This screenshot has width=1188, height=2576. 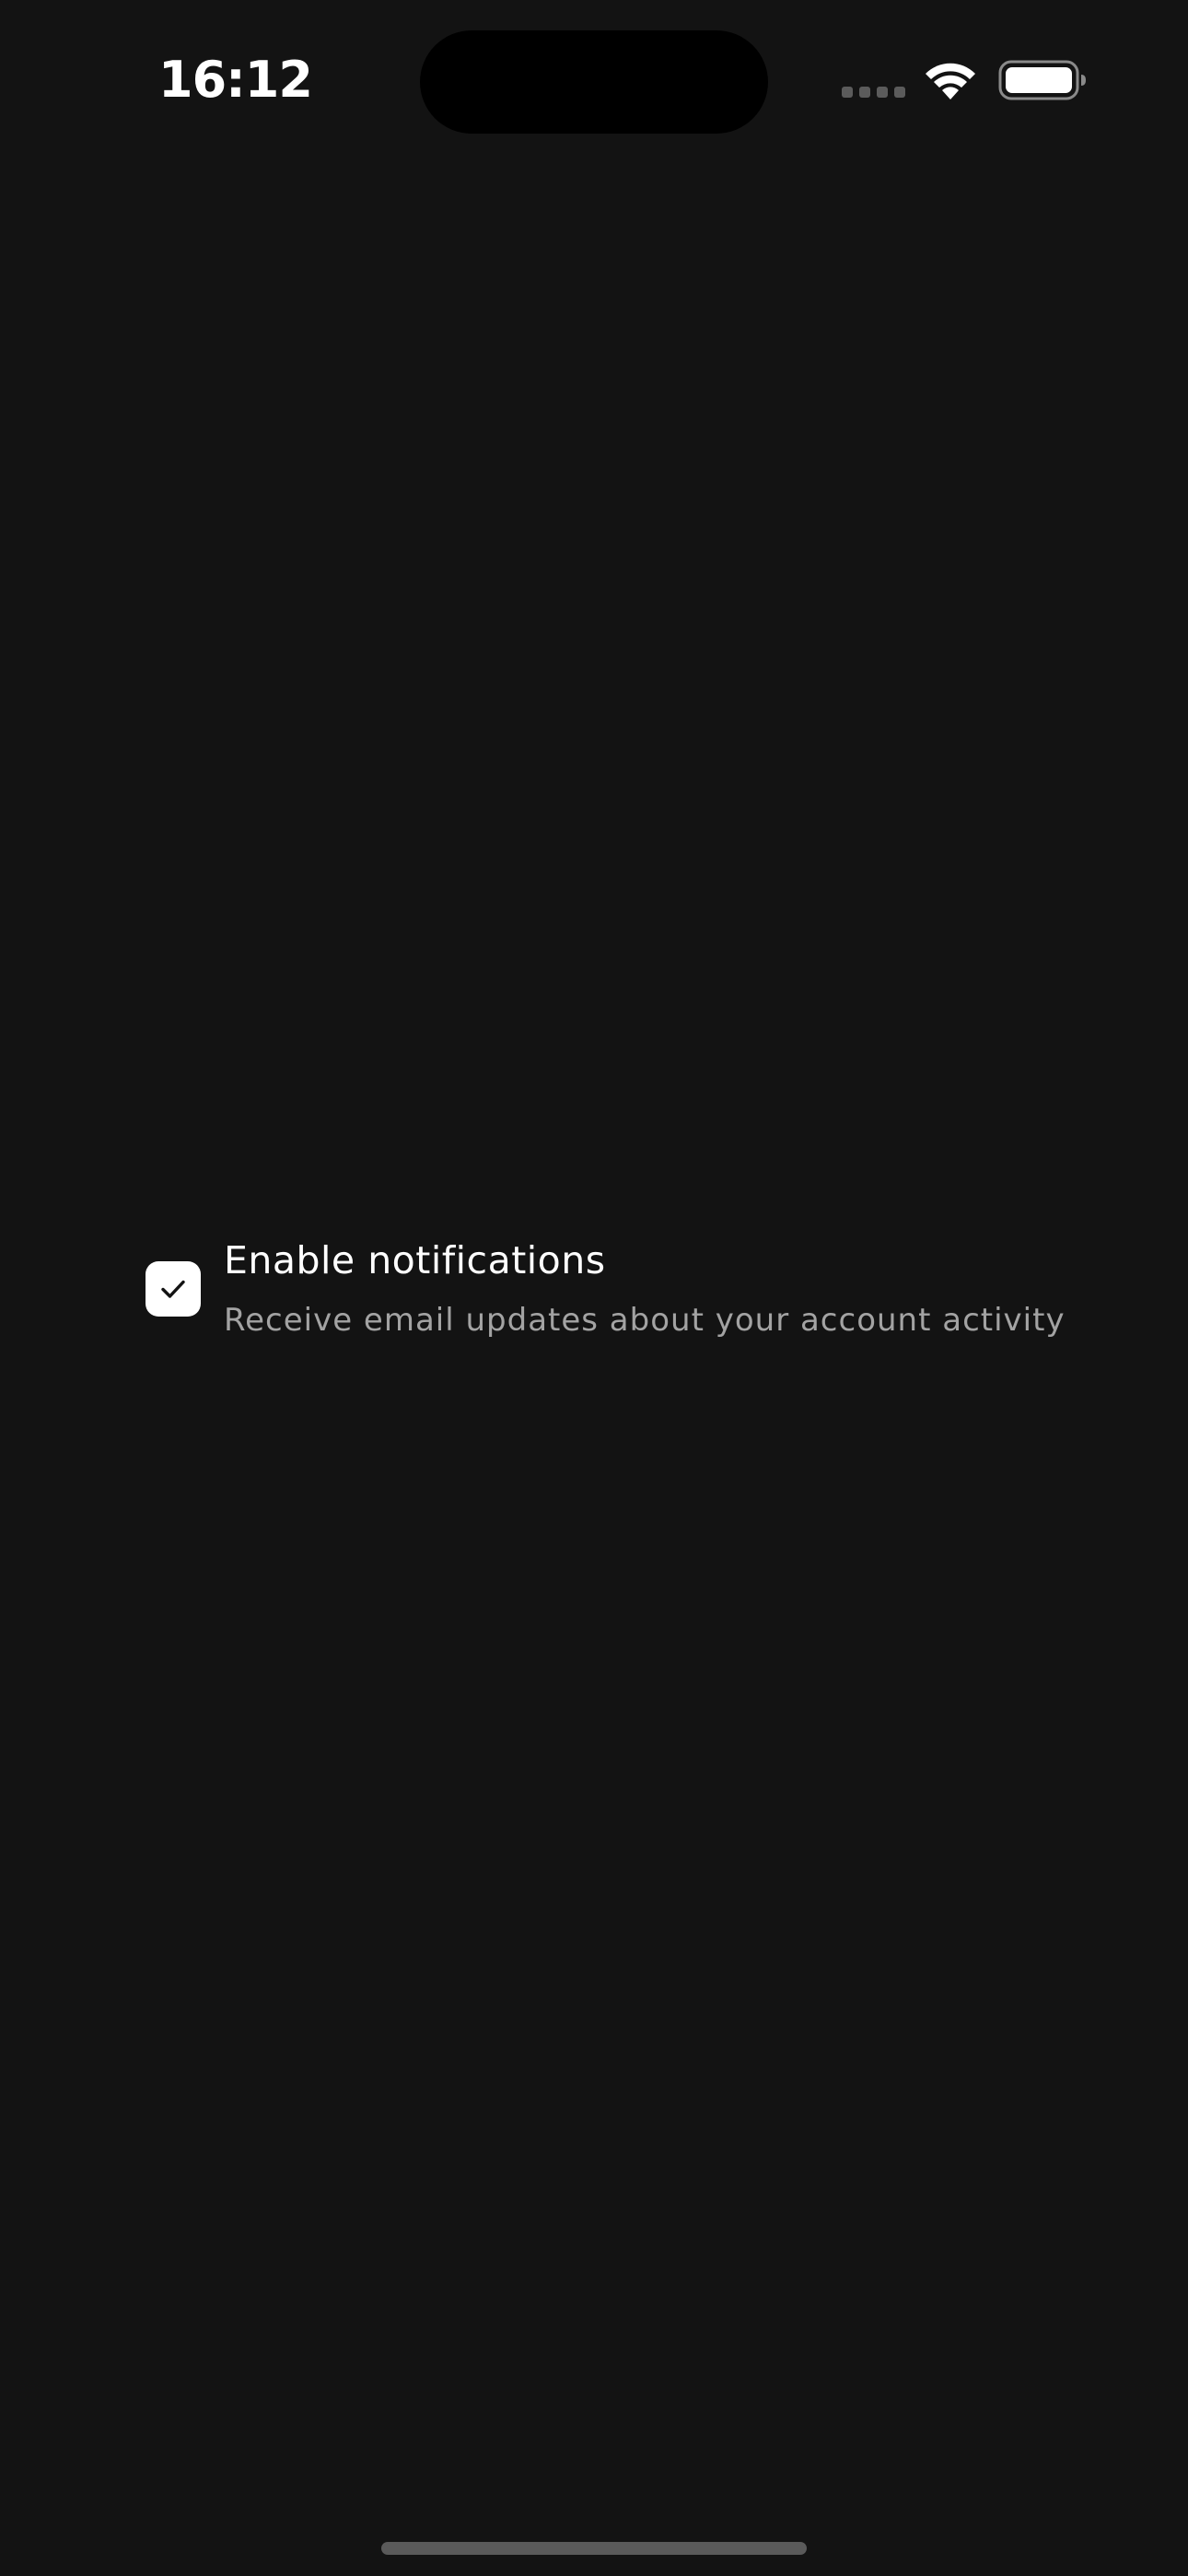 I want to click on checkmark-icon, so click(x=173, y=1289).